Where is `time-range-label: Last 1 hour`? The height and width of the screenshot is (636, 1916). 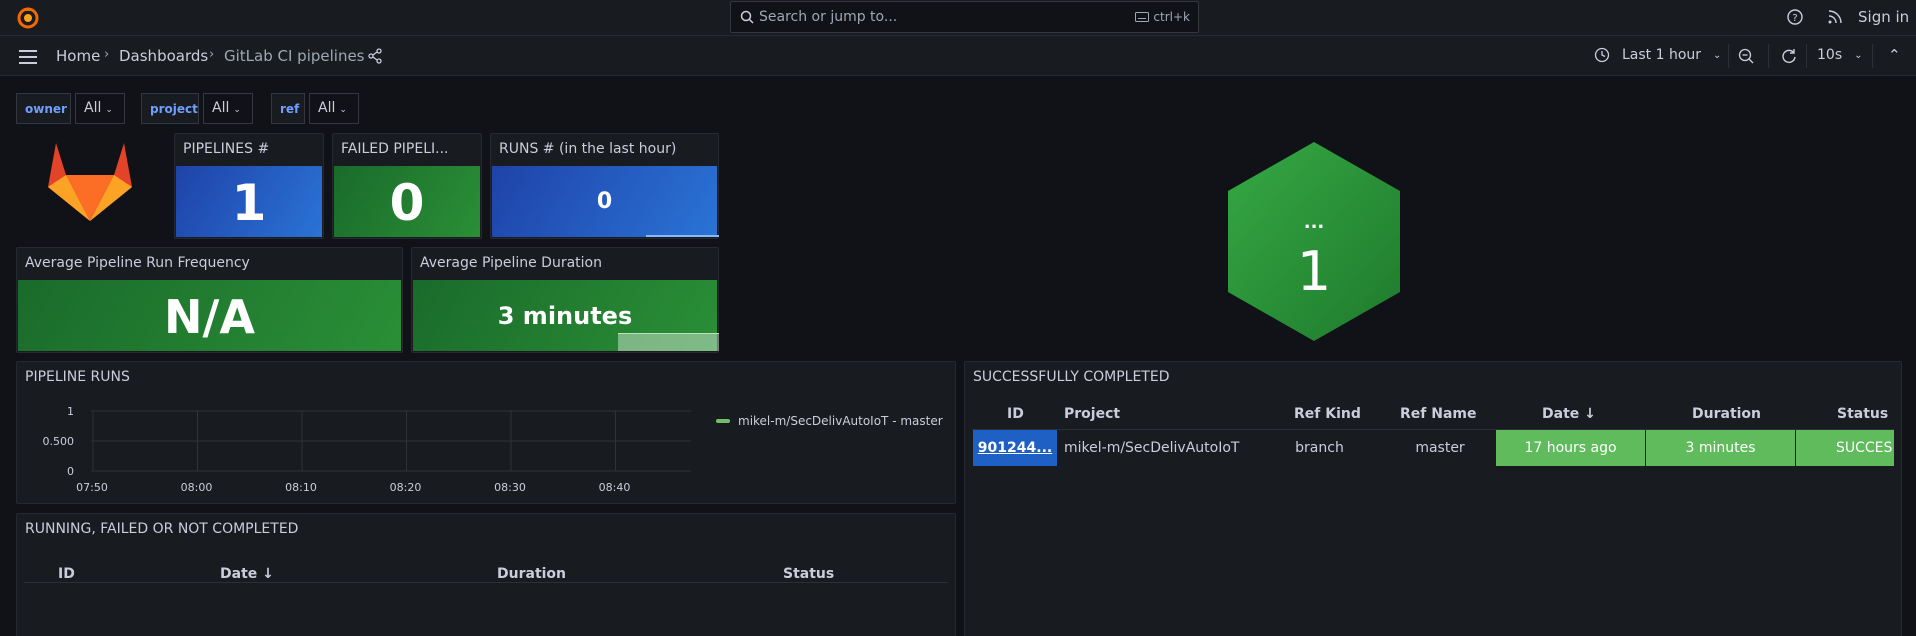
time-range-label: Last 1 hour is located at coordinates (1662, 55).